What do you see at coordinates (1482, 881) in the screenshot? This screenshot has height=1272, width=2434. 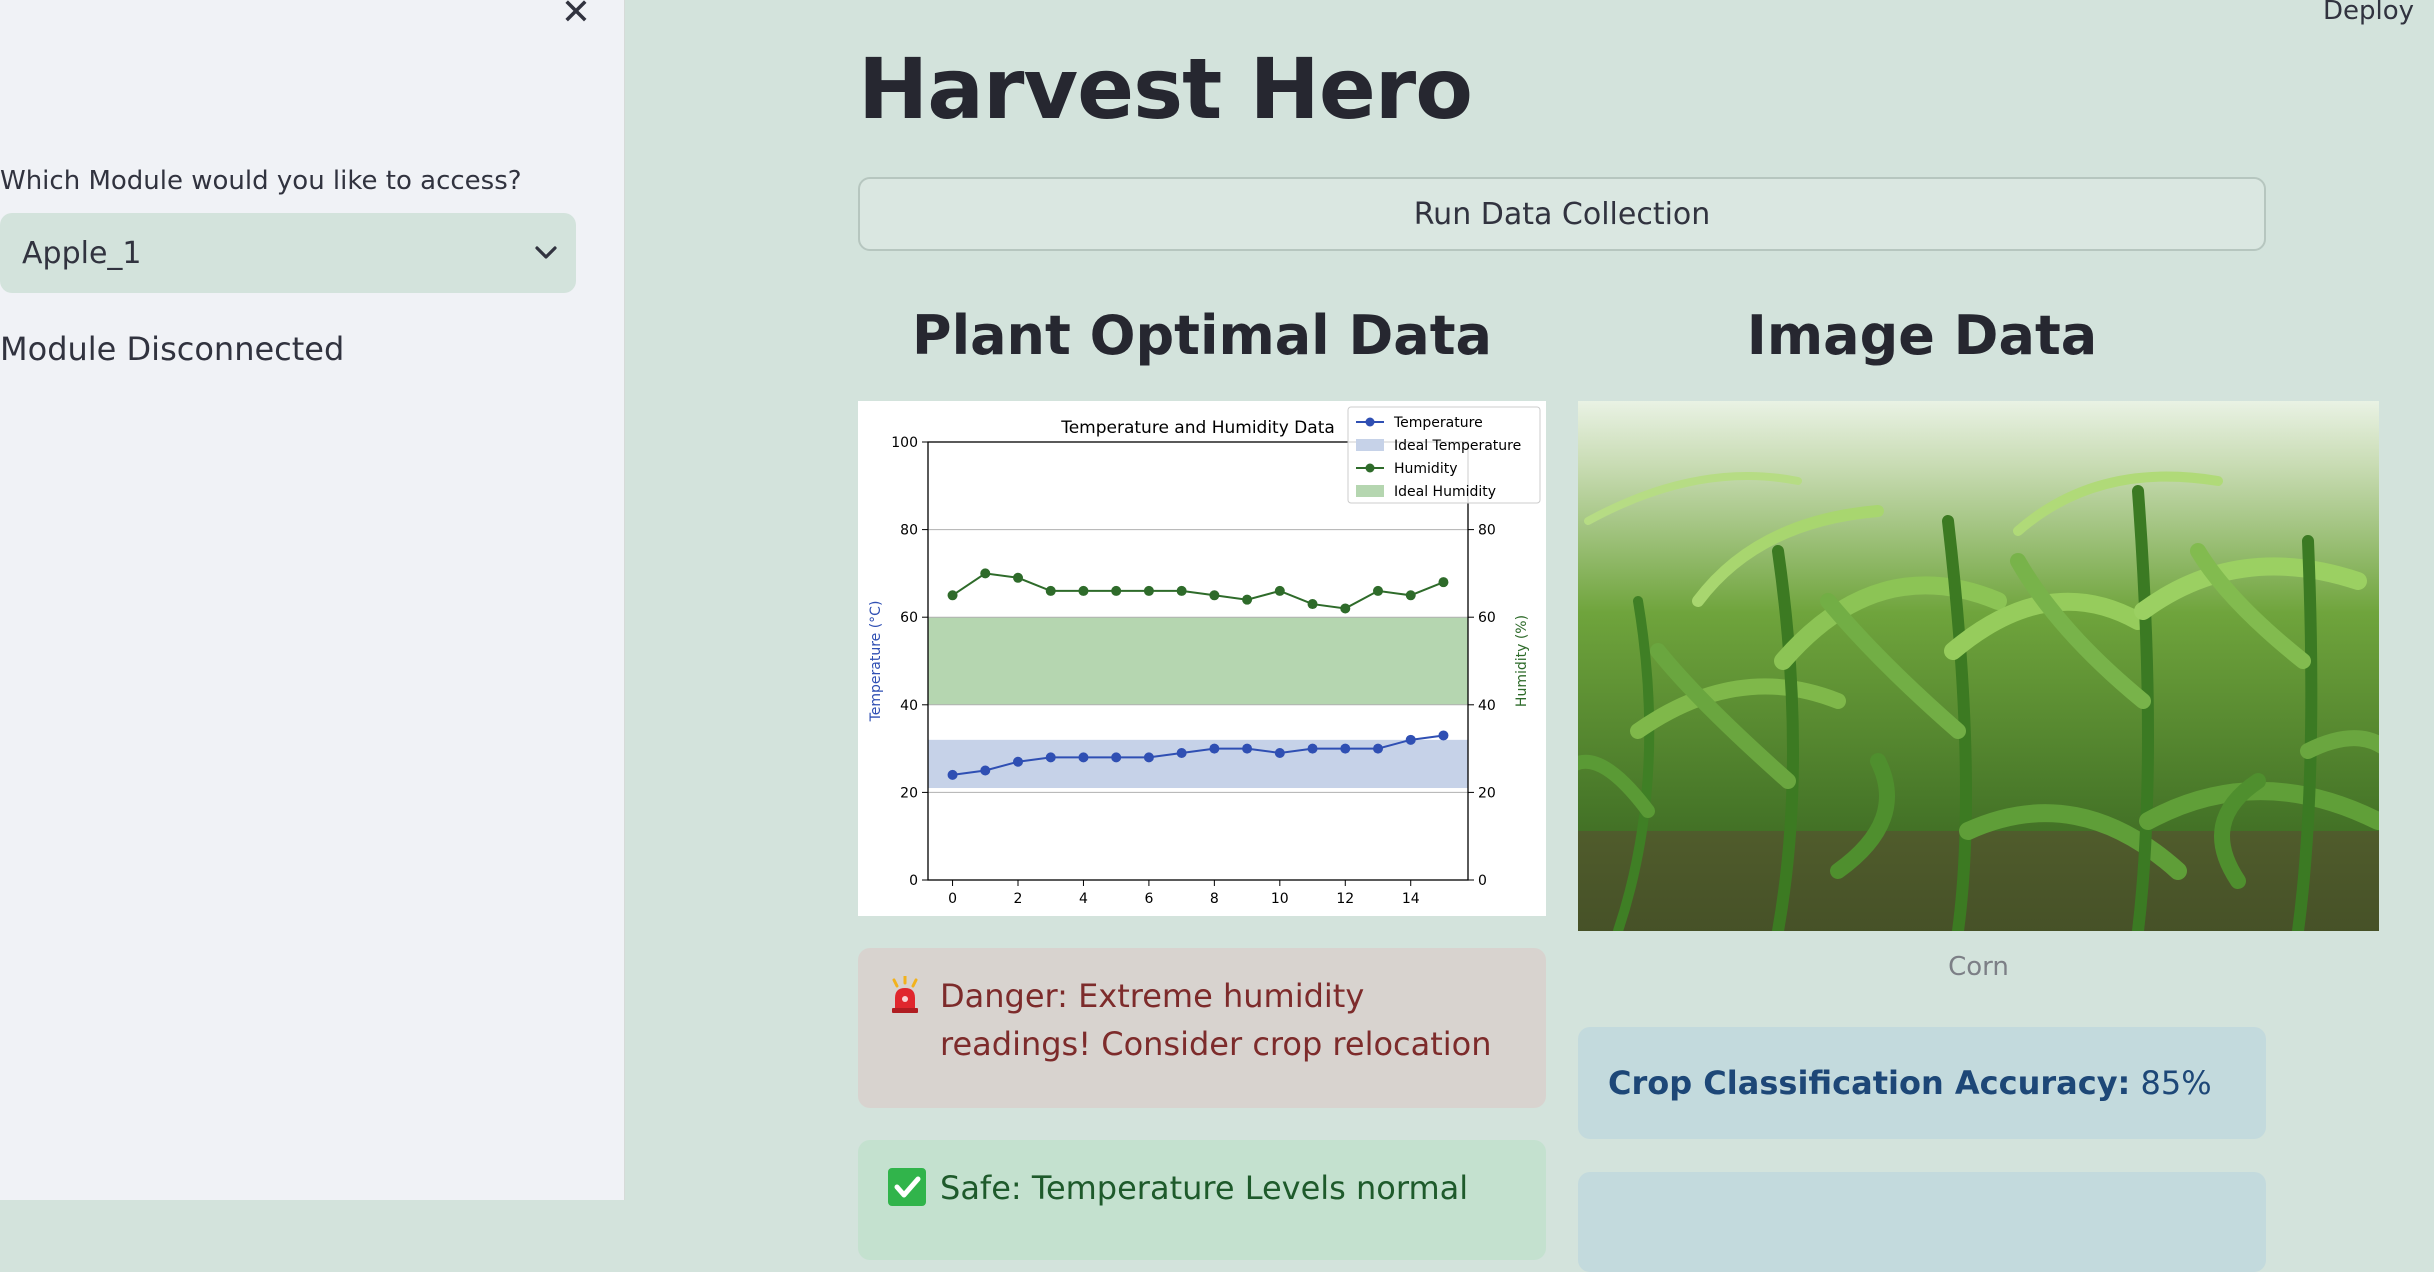 I see `y-tick-label-right: 0` at bounding box center [1482, 881].